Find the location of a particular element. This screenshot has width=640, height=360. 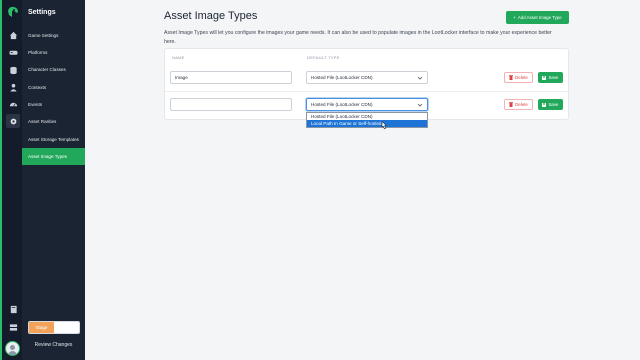

sidebar-title: Settings is located at coordinates (42, 12).